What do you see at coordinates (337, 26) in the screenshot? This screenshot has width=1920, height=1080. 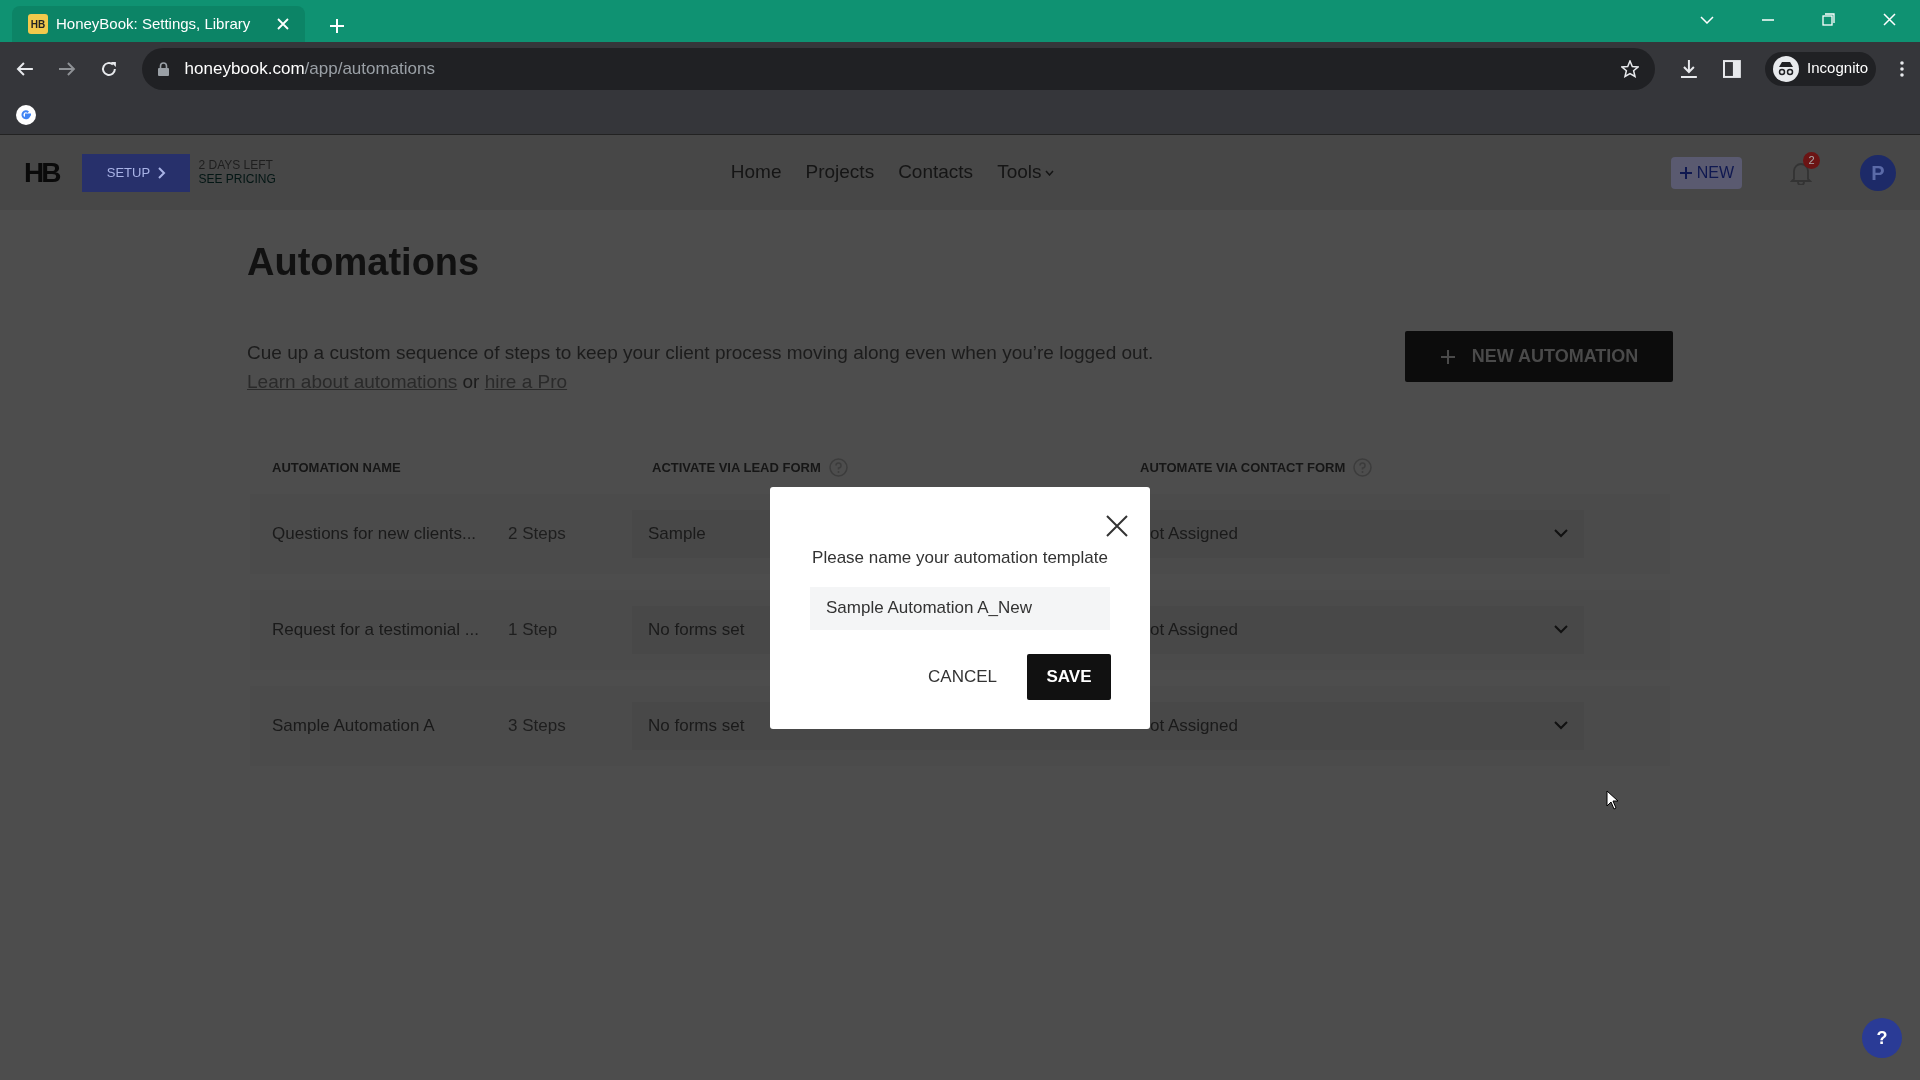 I see `new-tab-icon` at bounding box center [337, 26].